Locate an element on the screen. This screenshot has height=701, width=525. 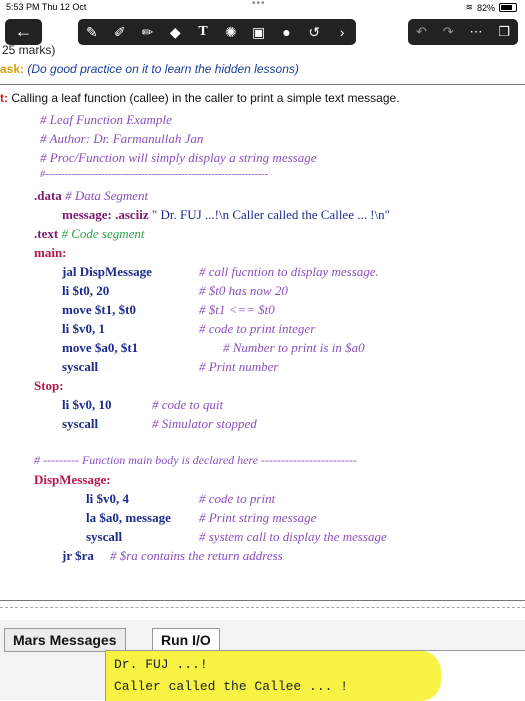
code-instruction: jr $ra is located at coordinates (78, 555).